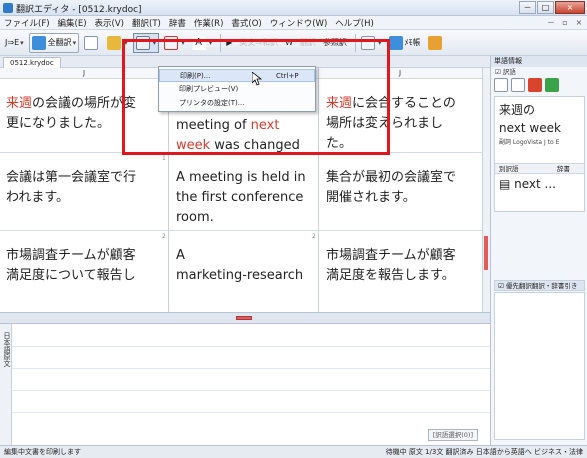  I want to click on word-select-button: [訳語選択(0)], so click(452, 435).